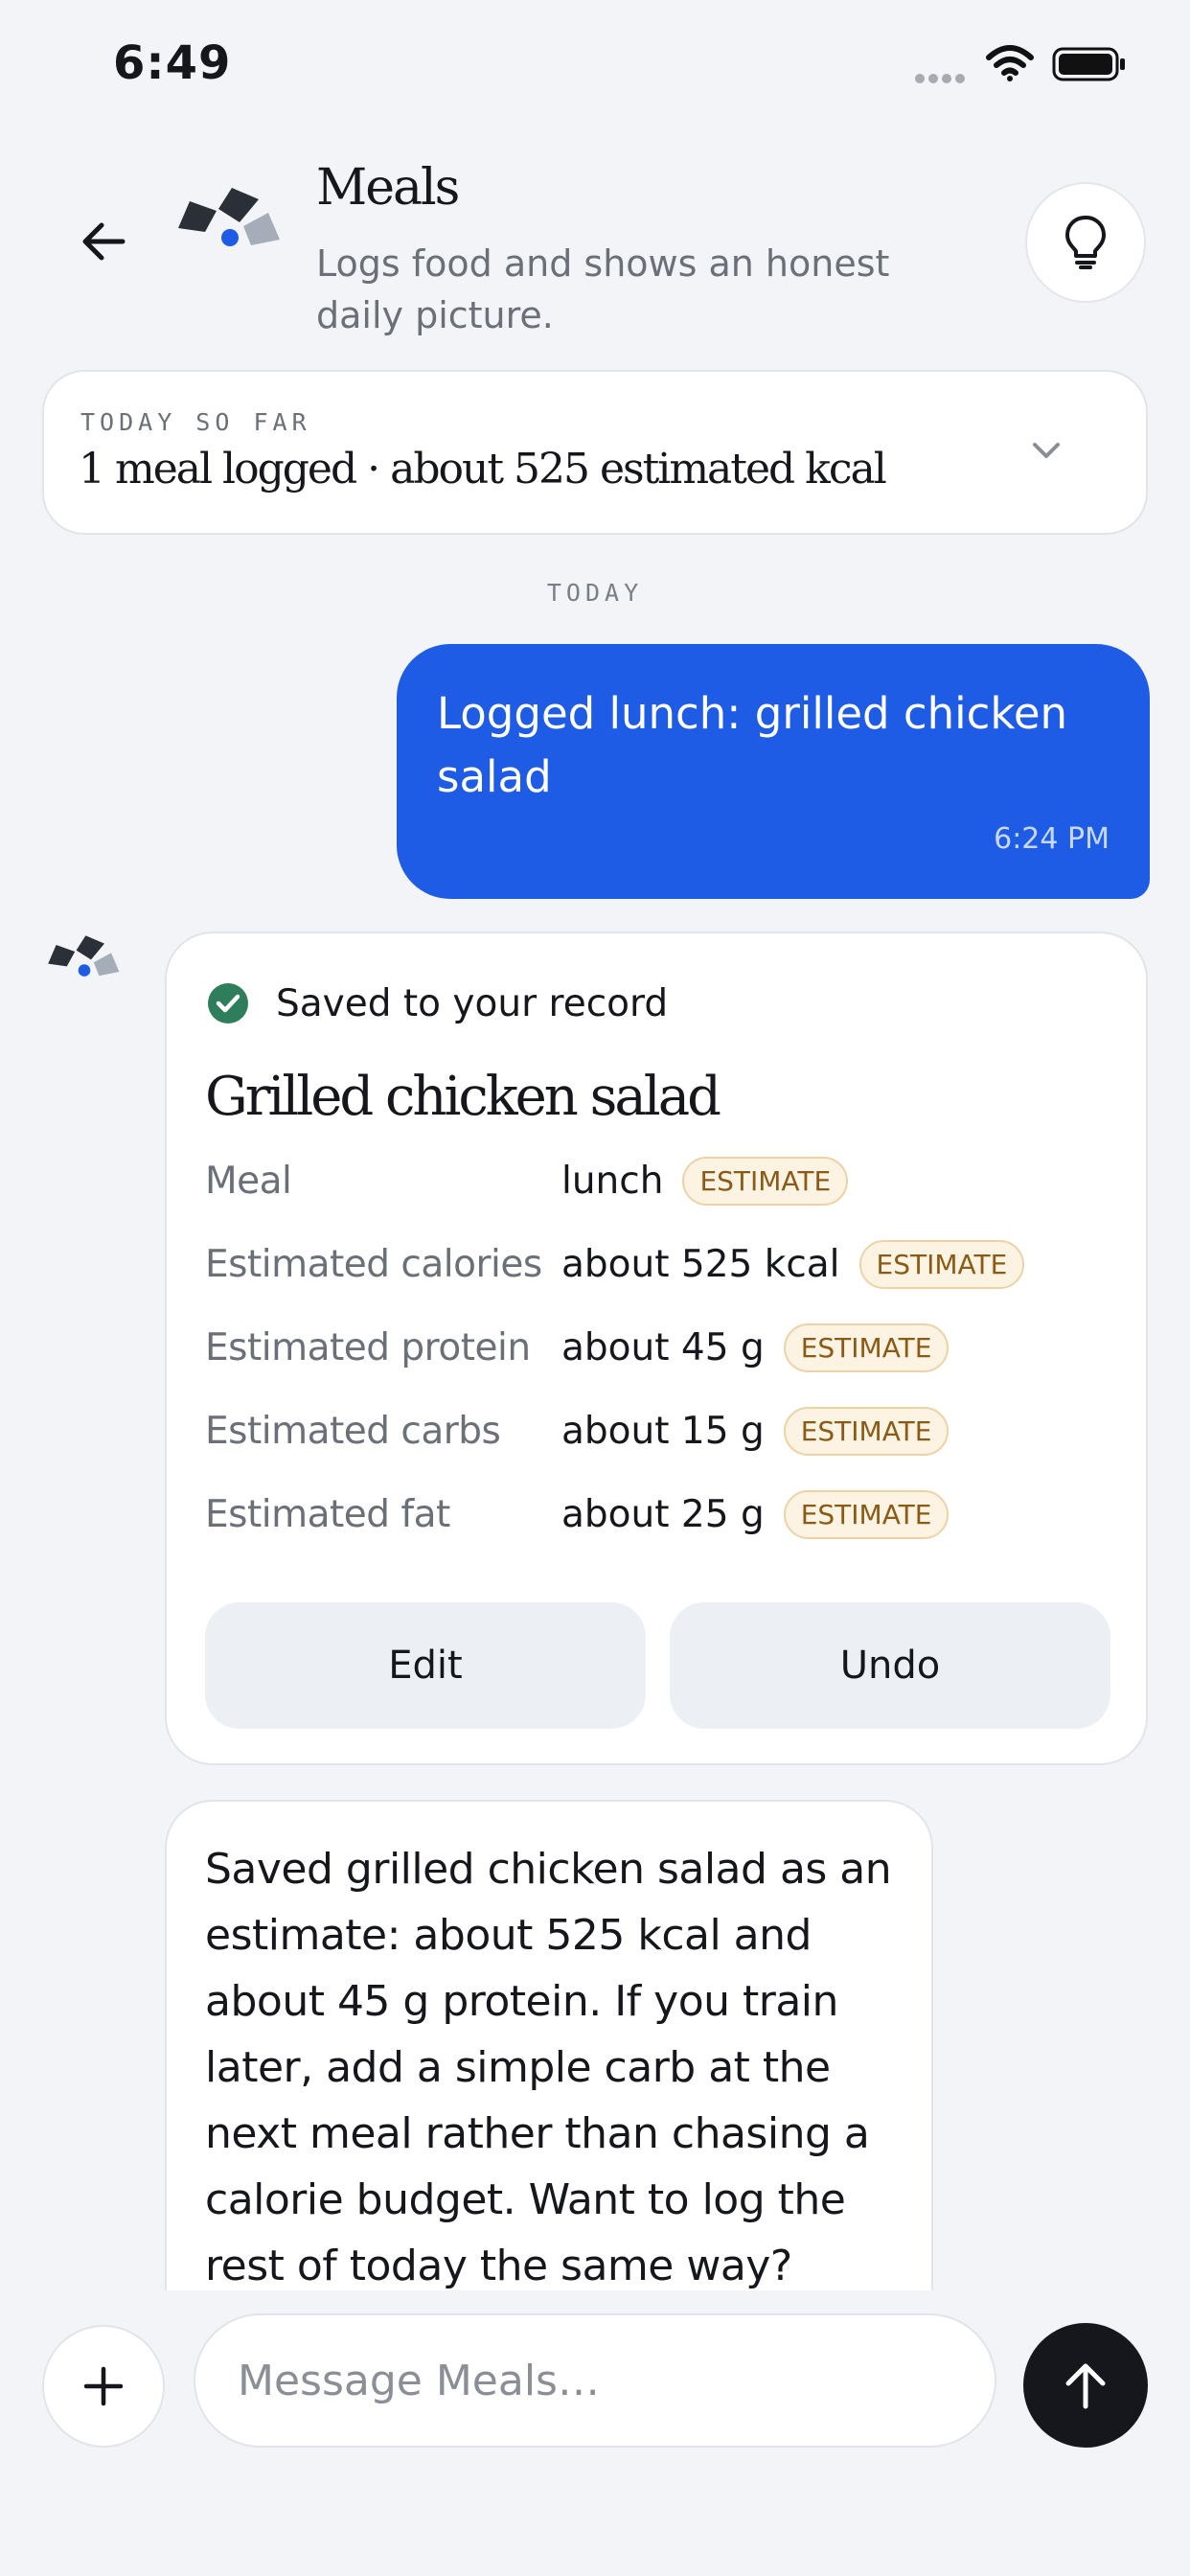  Describe the element at coordinates (195, 422) in the screenshot. I see `summary-eyebrow: TODAY SO FAR` at that location.